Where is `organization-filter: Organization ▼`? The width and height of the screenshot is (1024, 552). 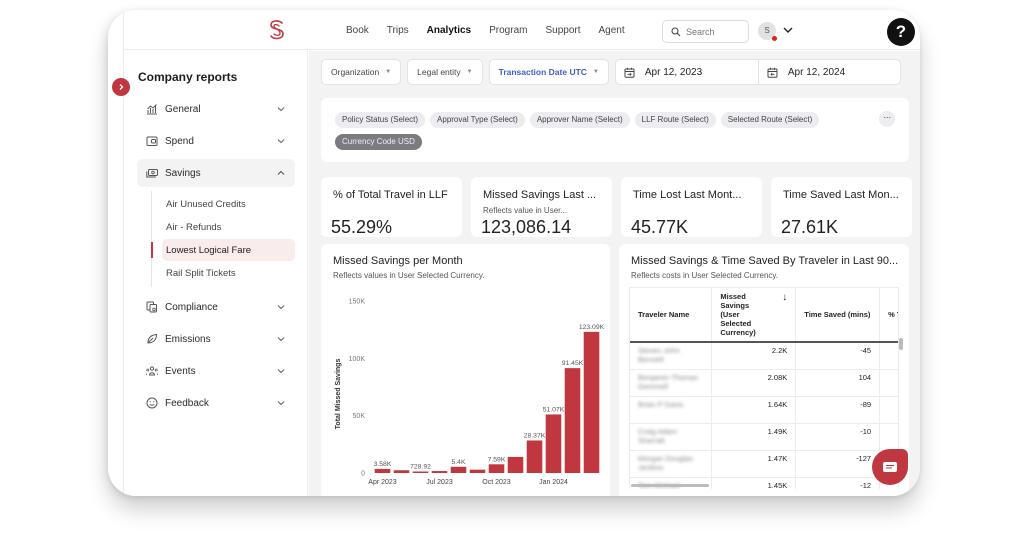 organization-filter: Organization ▼ is located at coordinates (361, 72).